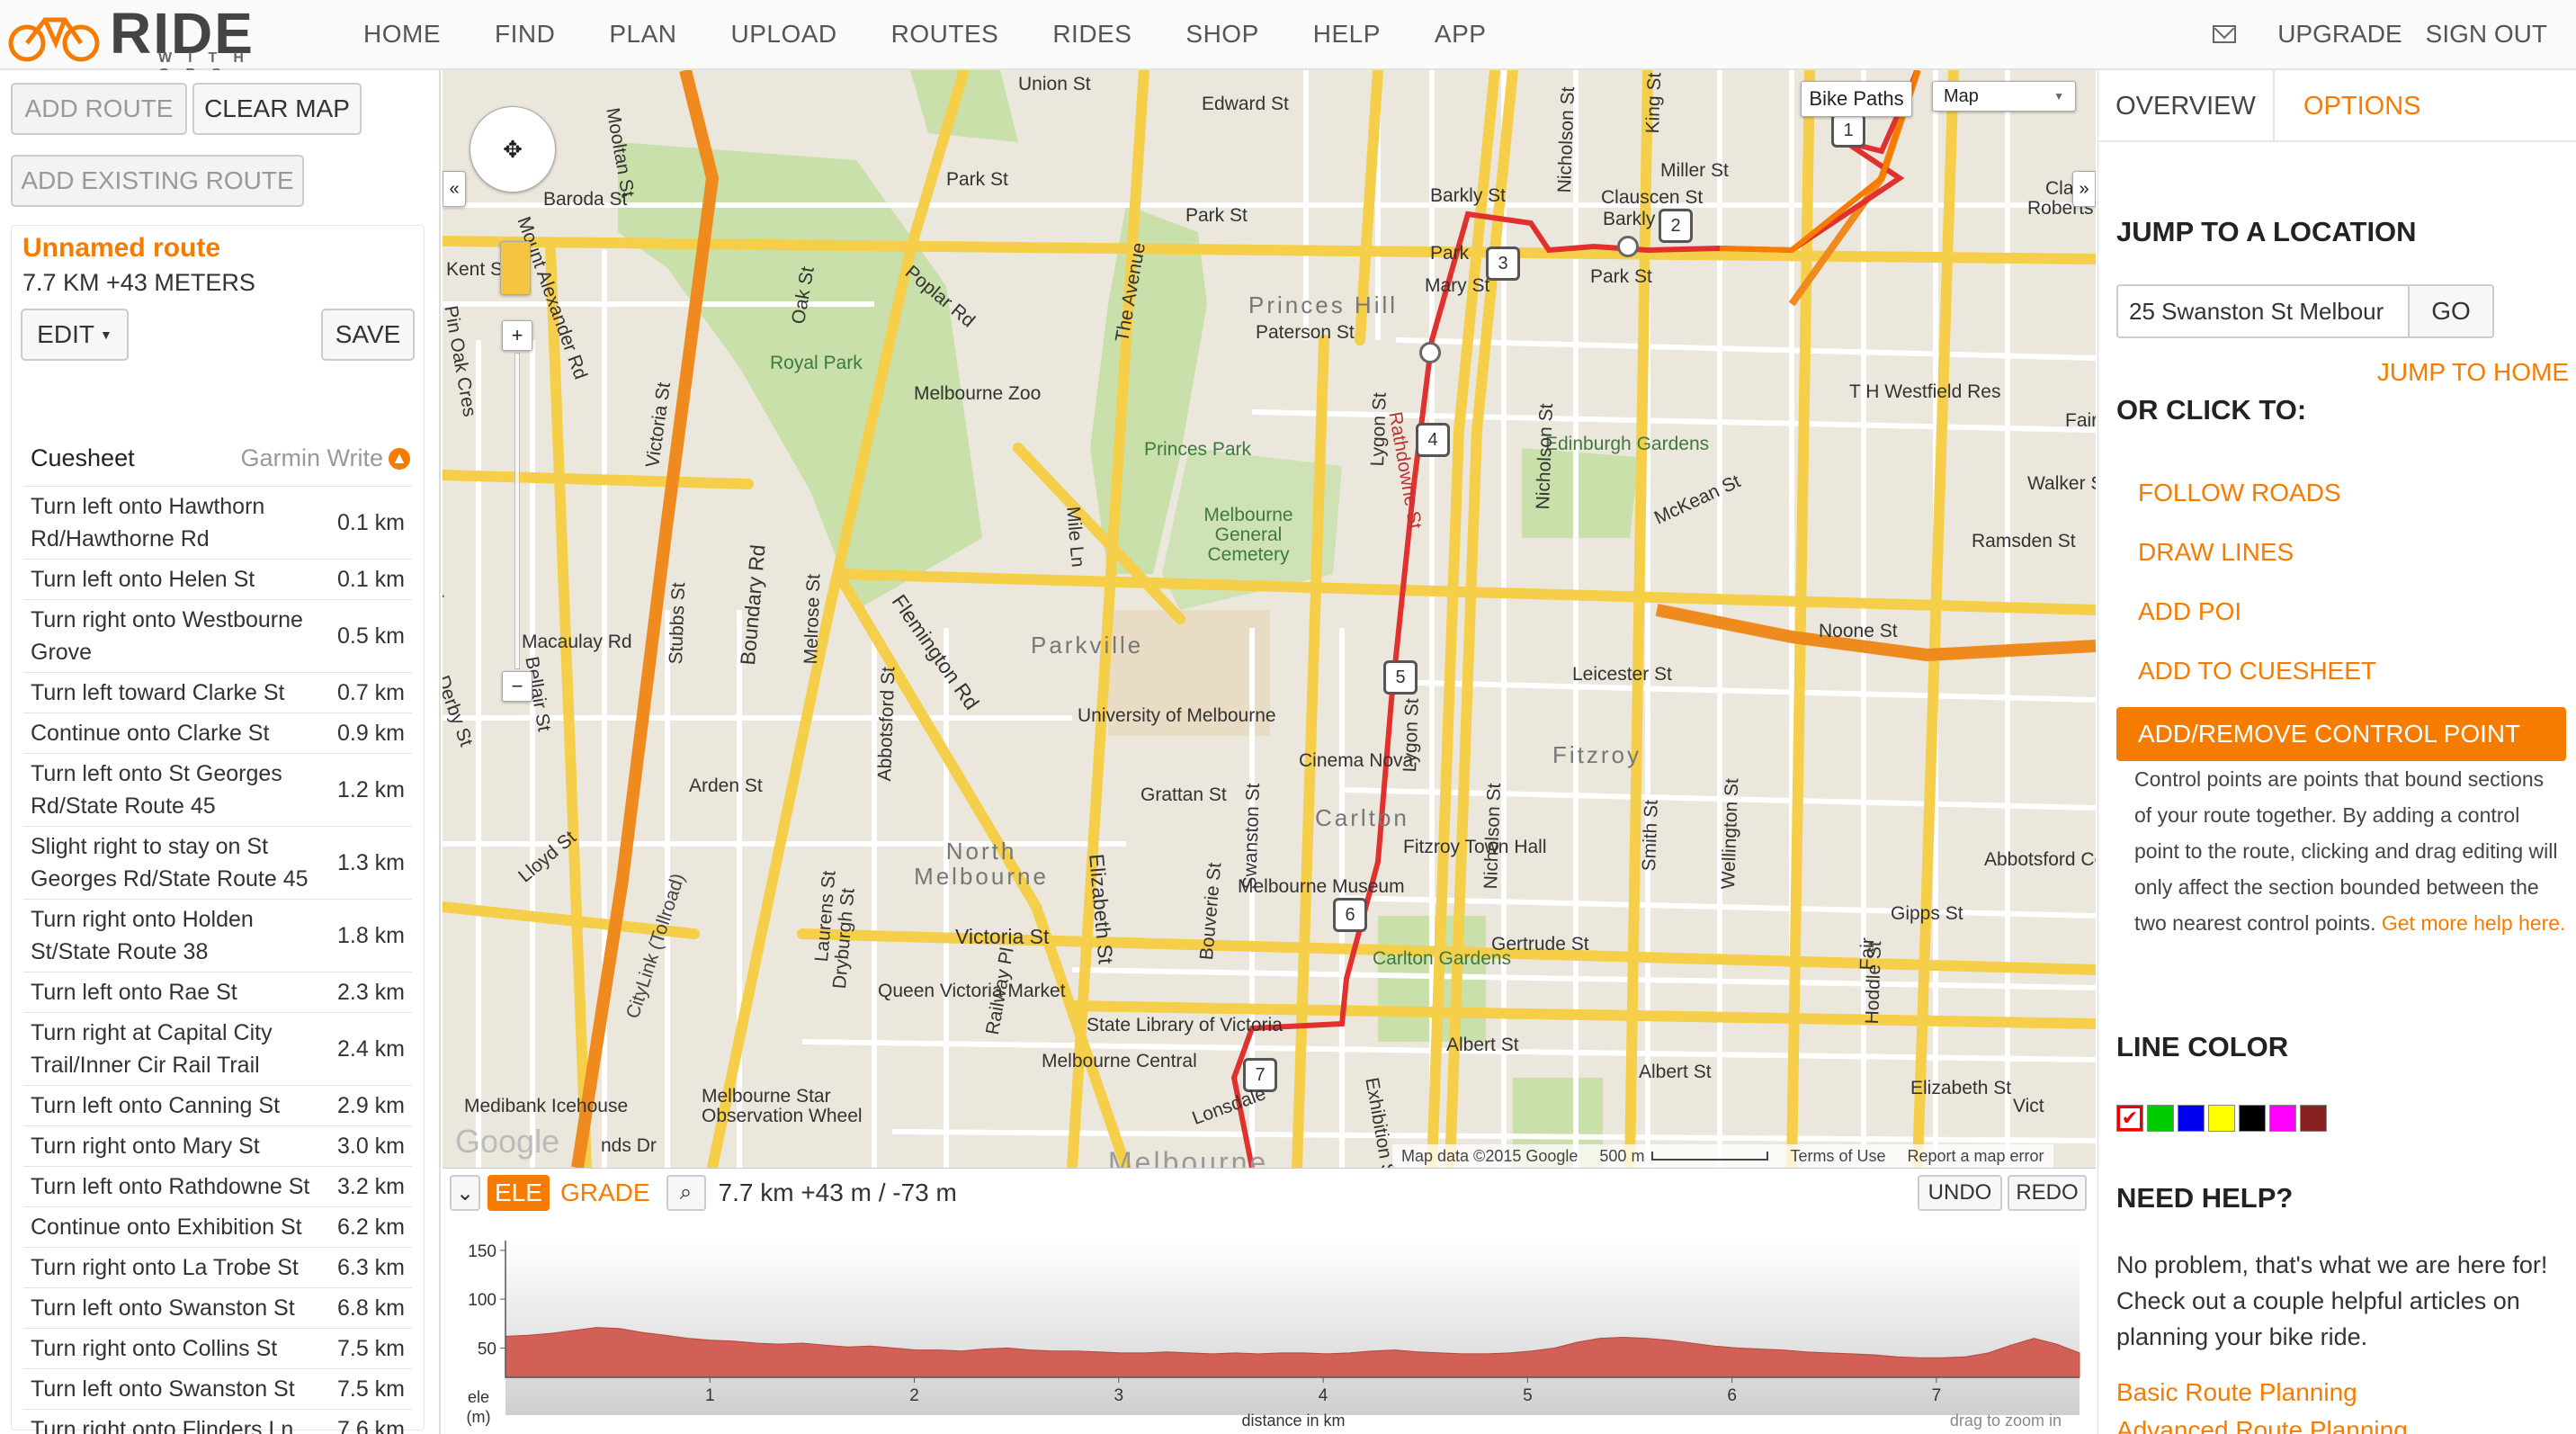  What do you see at coordinates (2339, 34) in the screenshot?
I see `upgrade-link: UPGRADE` at bounding box center [2339, 34].